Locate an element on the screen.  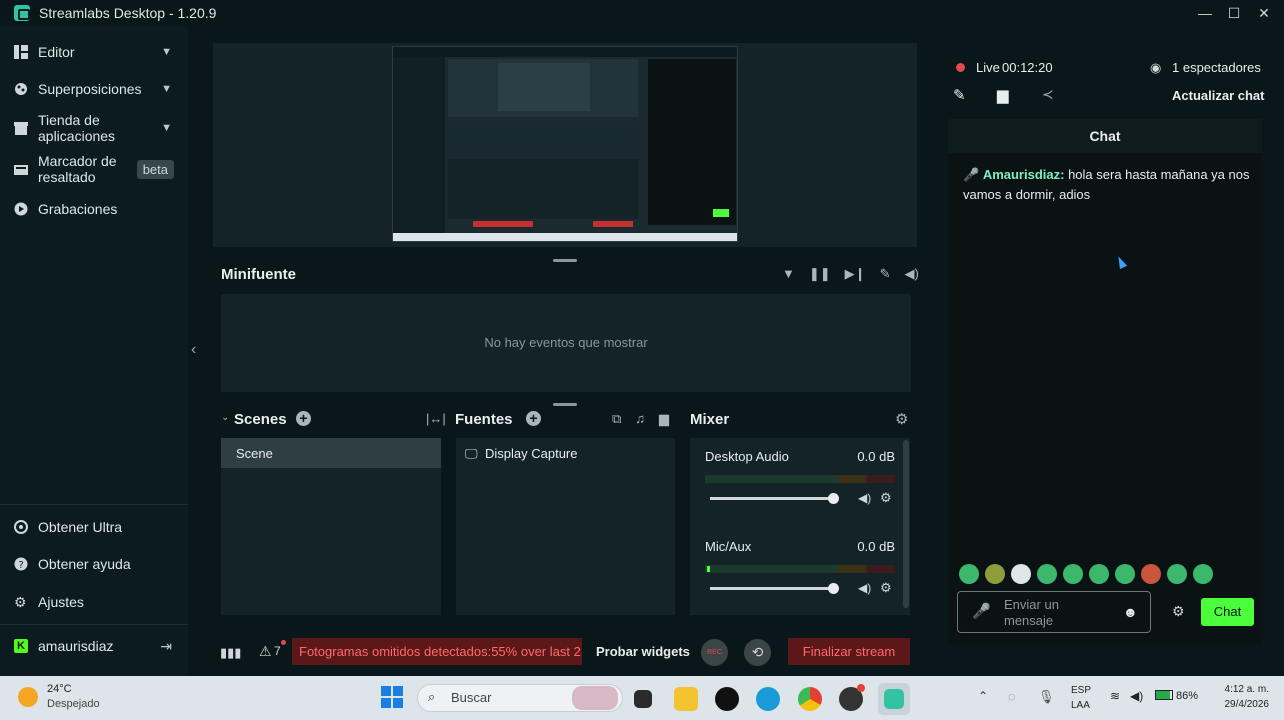
end-stream-button: Finalizar stream is located at coordinates (849, 651).